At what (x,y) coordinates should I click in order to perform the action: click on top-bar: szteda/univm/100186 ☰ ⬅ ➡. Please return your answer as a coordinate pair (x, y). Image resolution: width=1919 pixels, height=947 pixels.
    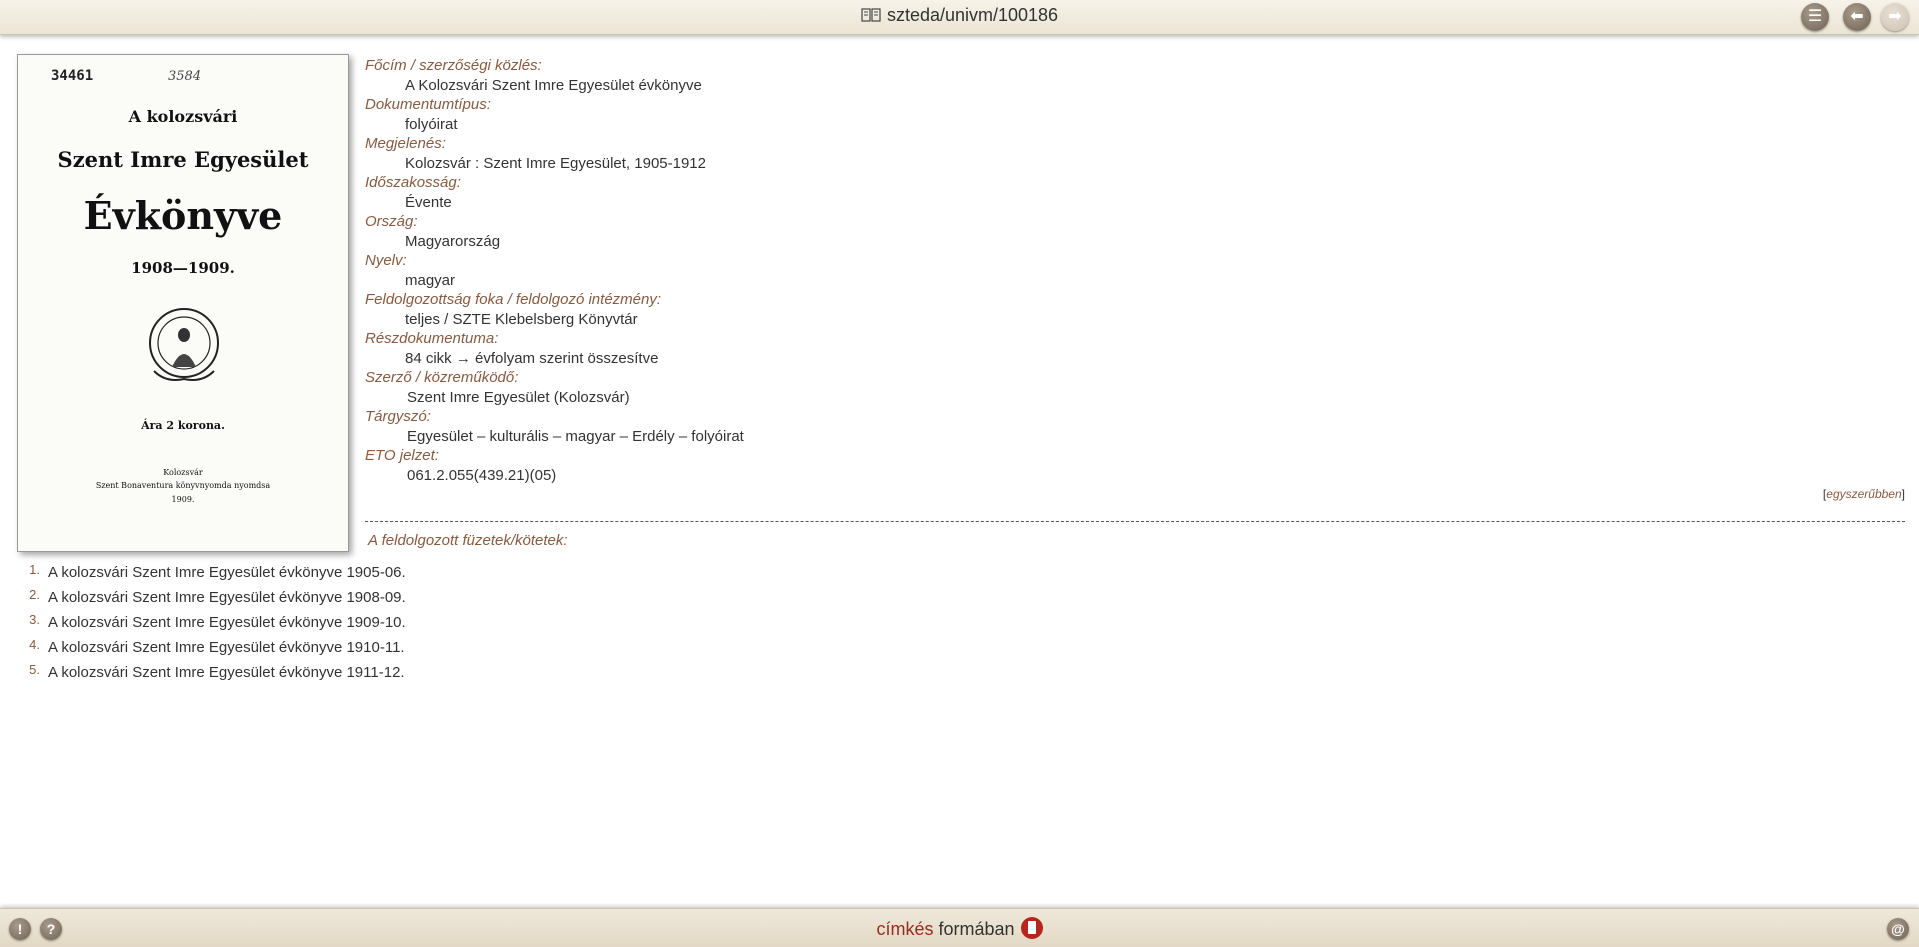
    Looking at the image, I should click on (959, 17).